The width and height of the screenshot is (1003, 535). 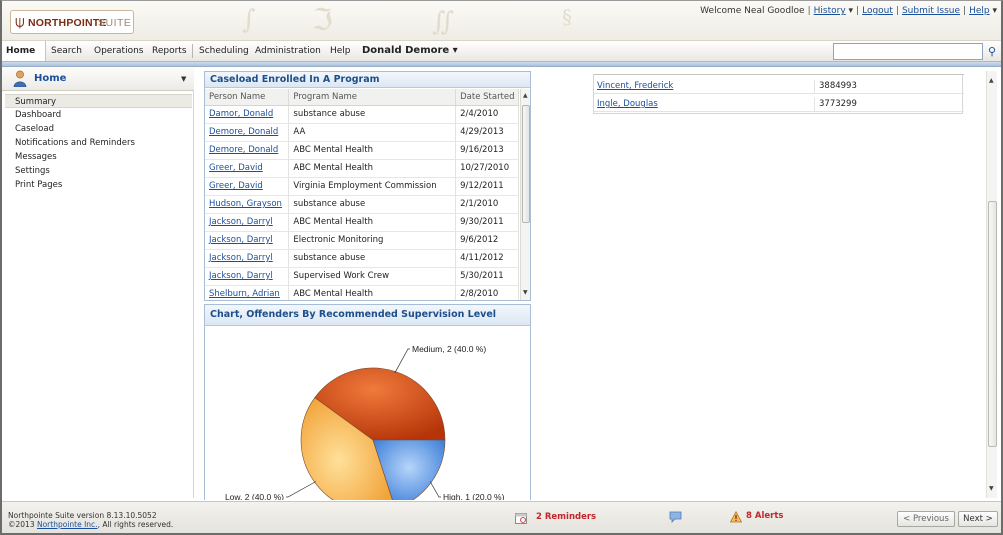 I want to click on sidebar-item-settings: Settings, so click(x=98, y=171).